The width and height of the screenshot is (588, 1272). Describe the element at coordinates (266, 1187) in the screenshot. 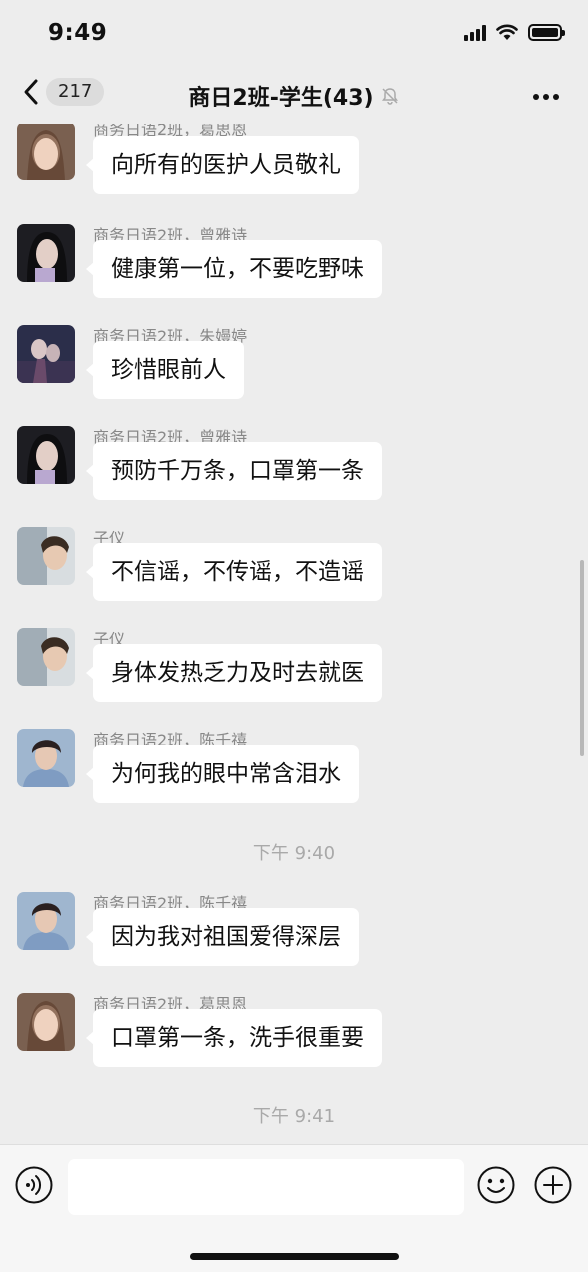

I see `message-input` at that location.